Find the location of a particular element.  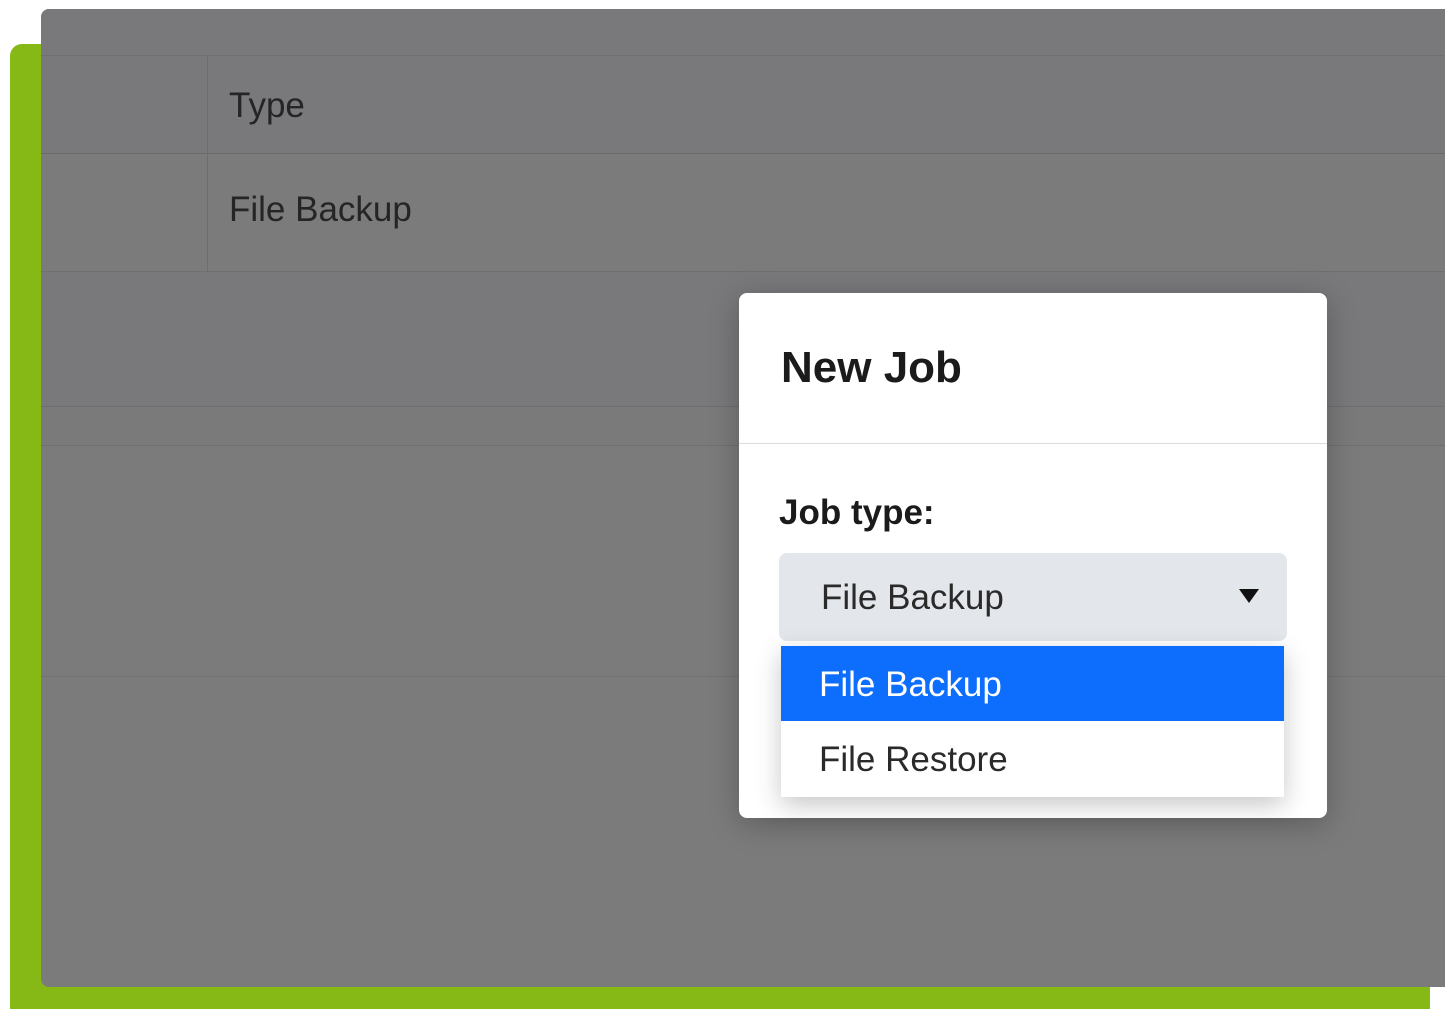

option-label: File Restore is located at coordinates (913, 759).